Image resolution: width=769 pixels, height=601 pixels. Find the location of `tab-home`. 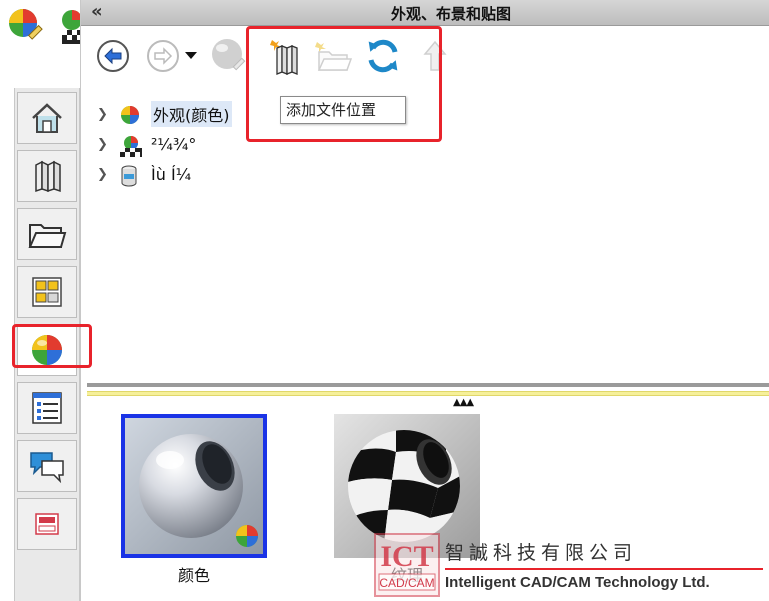

tab-home is located at coordinates (47, 118).